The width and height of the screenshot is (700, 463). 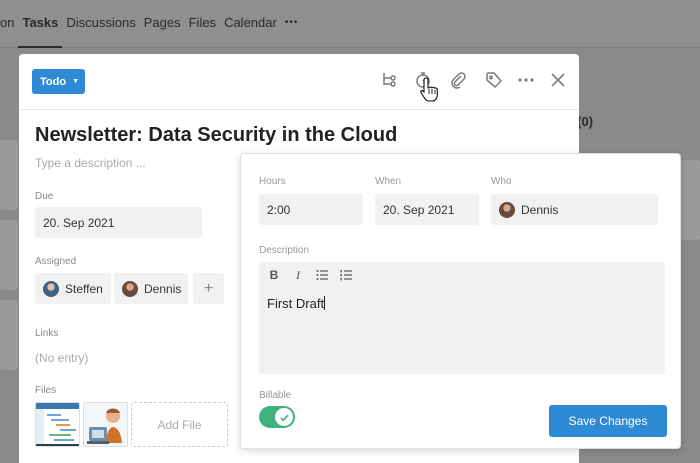 What do you see at coordinates (40, 31) in the screenshot?
I see `tab-tasks: Tasks` at bounding box center [40, 31].